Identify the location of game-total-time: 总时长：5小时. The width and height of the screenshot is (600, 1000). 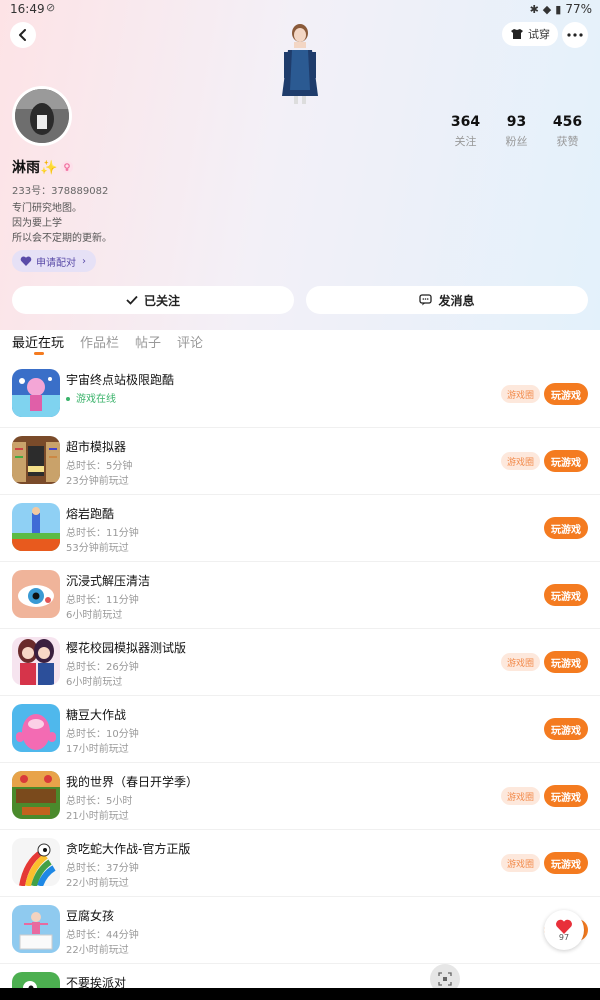
(99, 801).